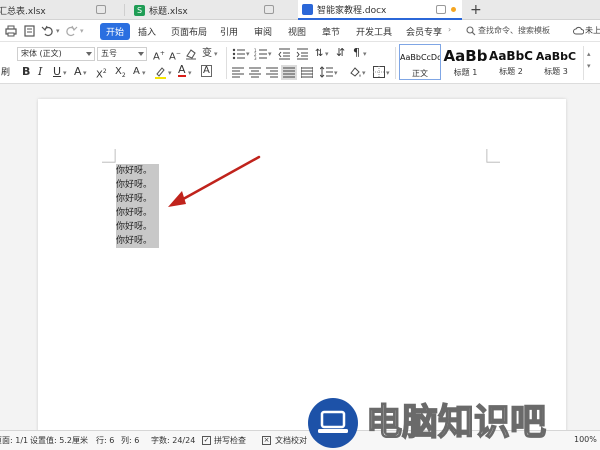 This screenshot has width=600, height=450. I want to click on menu-review: 审阅, so click(263, 31).